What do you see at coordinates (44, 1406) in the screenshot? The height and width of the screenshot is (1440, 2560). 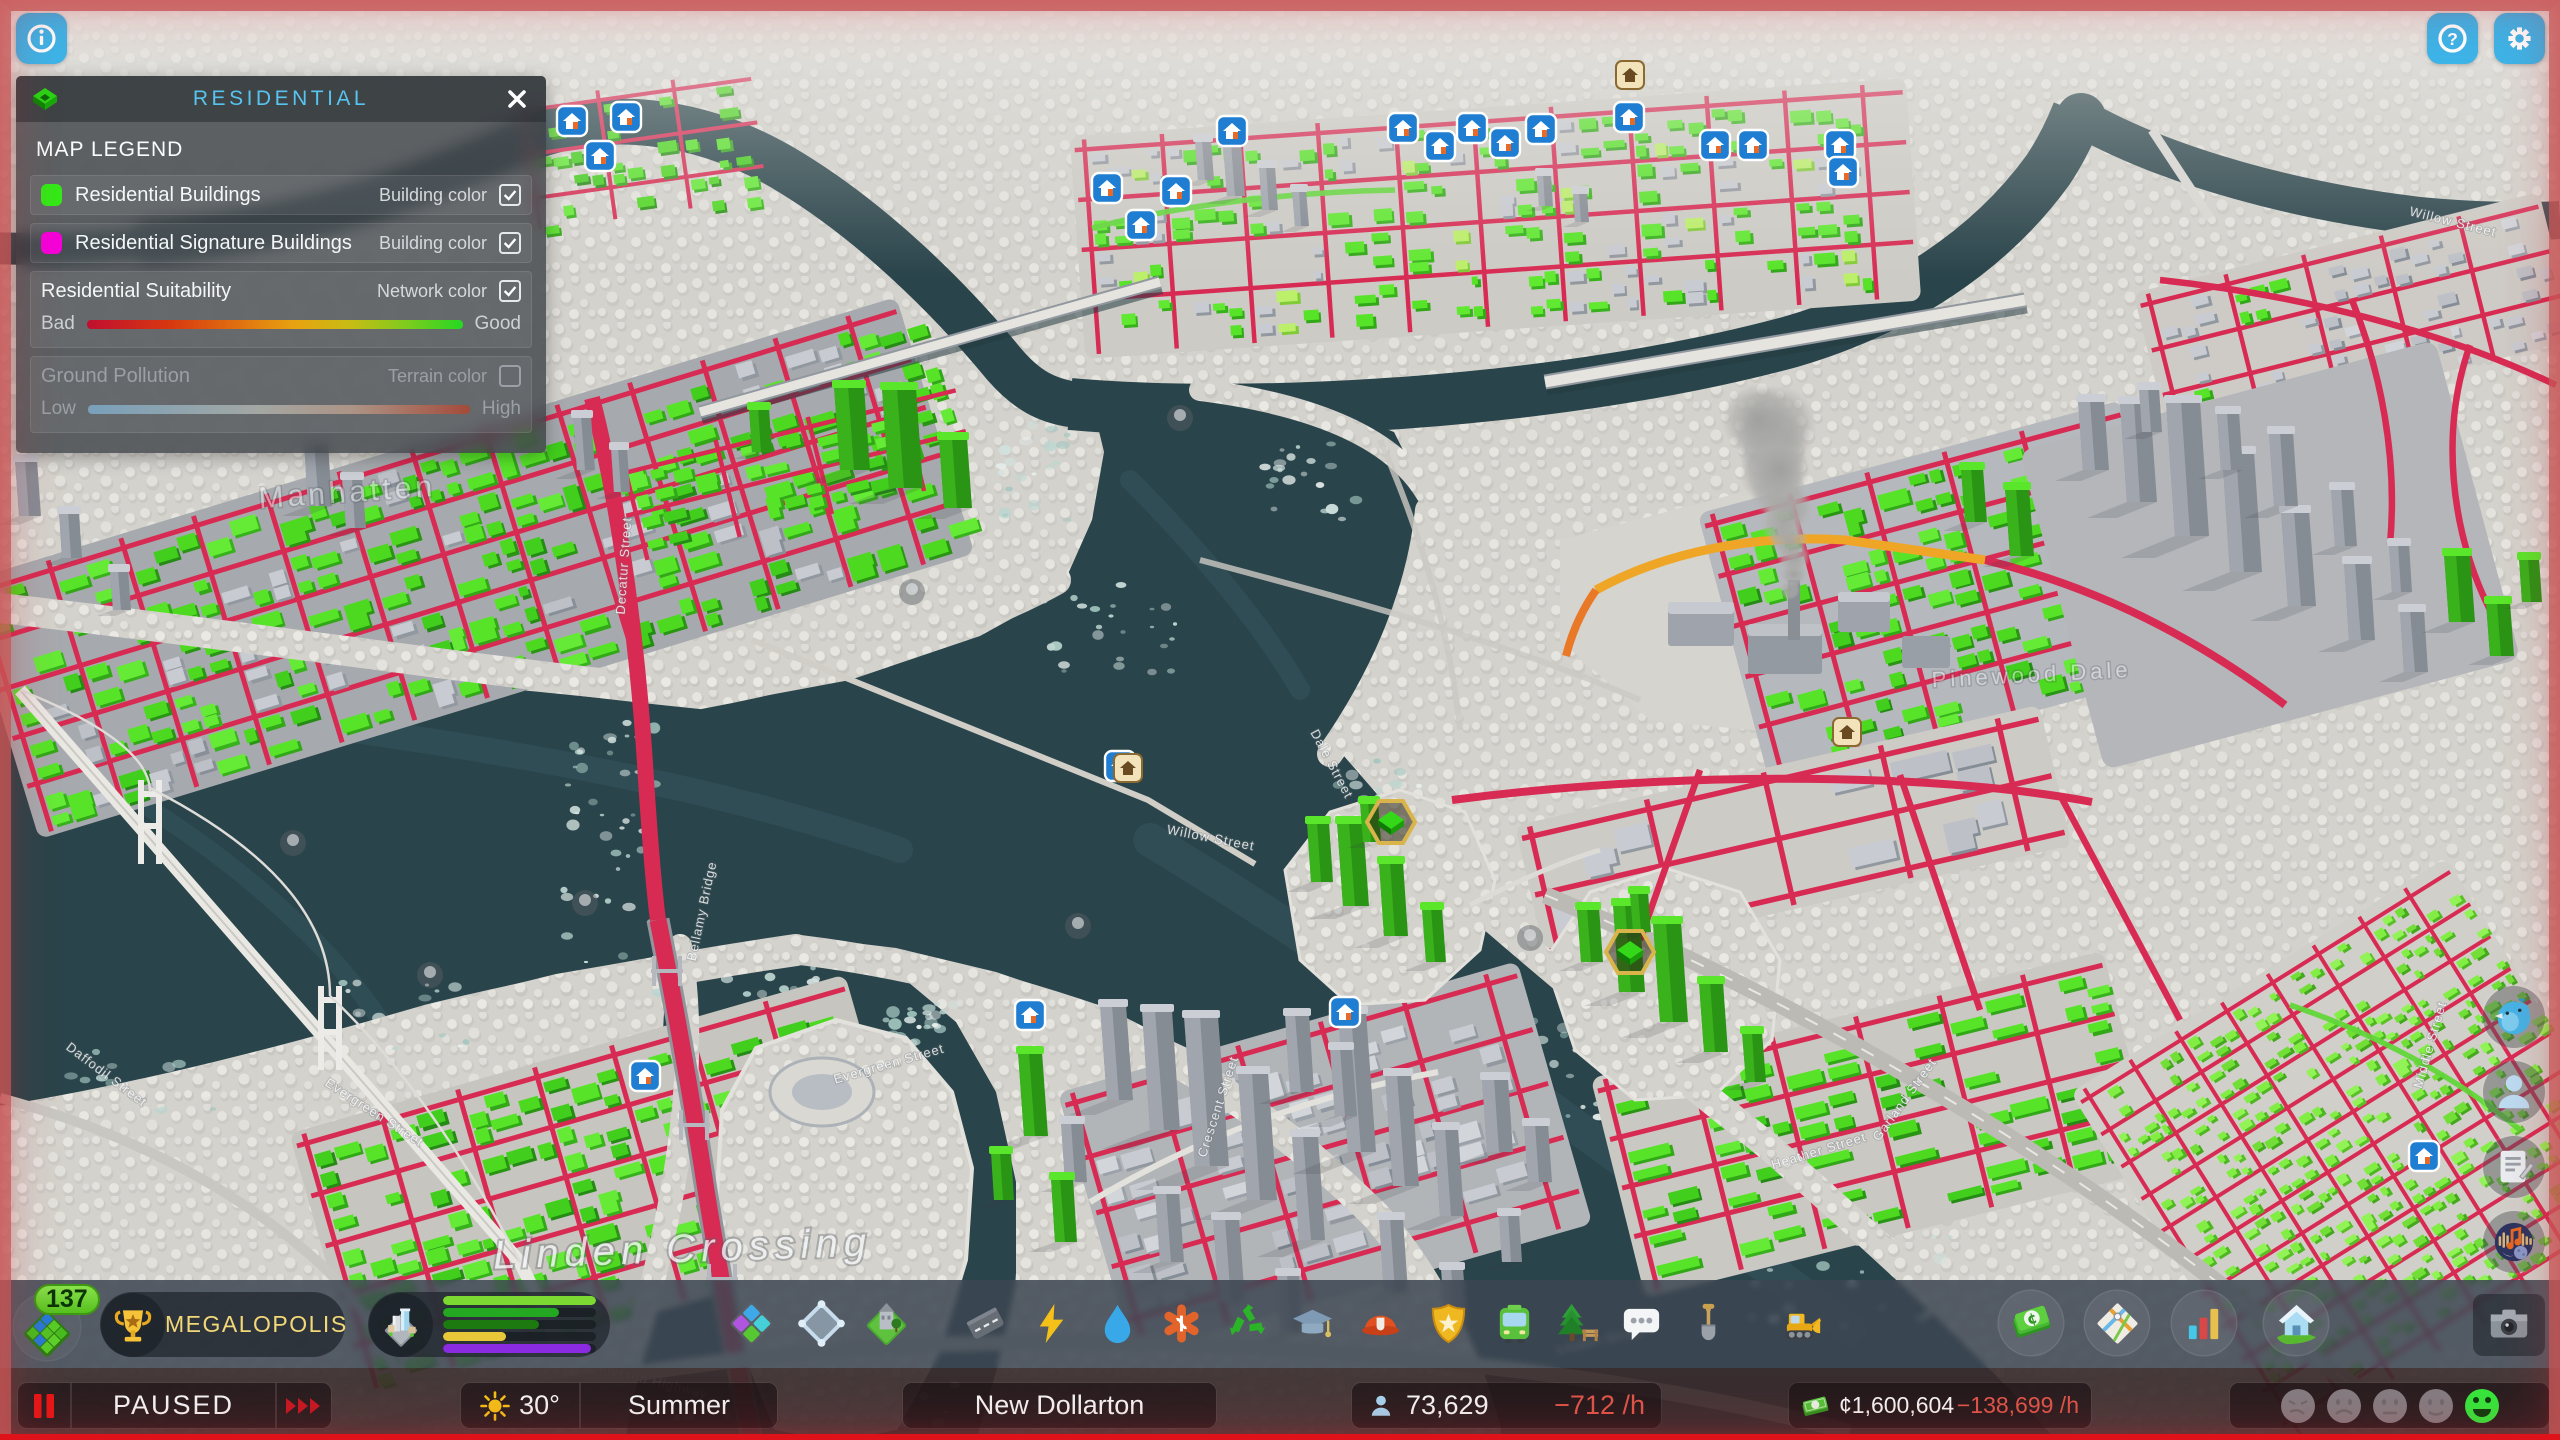 I see `pause-button` at bounding box center [44, 1406].